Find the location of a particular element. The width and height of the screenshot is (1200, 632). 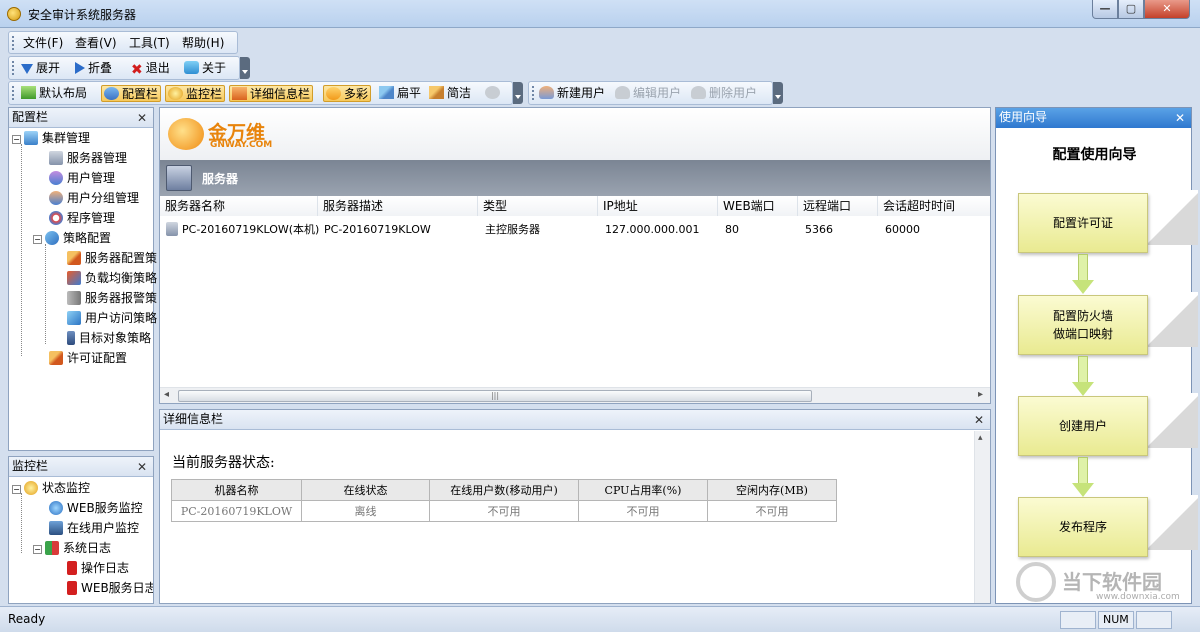

detail-bar-toggle: 详细信息栏 is located at coordinates (271, 93).